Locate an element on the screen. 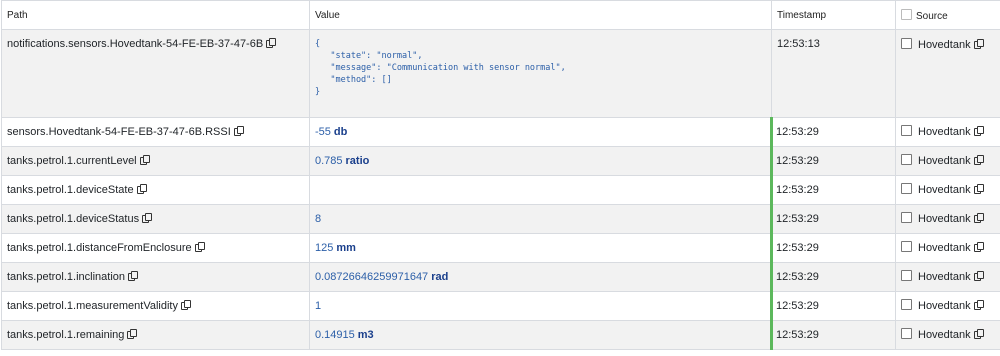 The height and width of the screenshot is (356, 1000). value-text: 0.785 is located at coordinates (329, 161).